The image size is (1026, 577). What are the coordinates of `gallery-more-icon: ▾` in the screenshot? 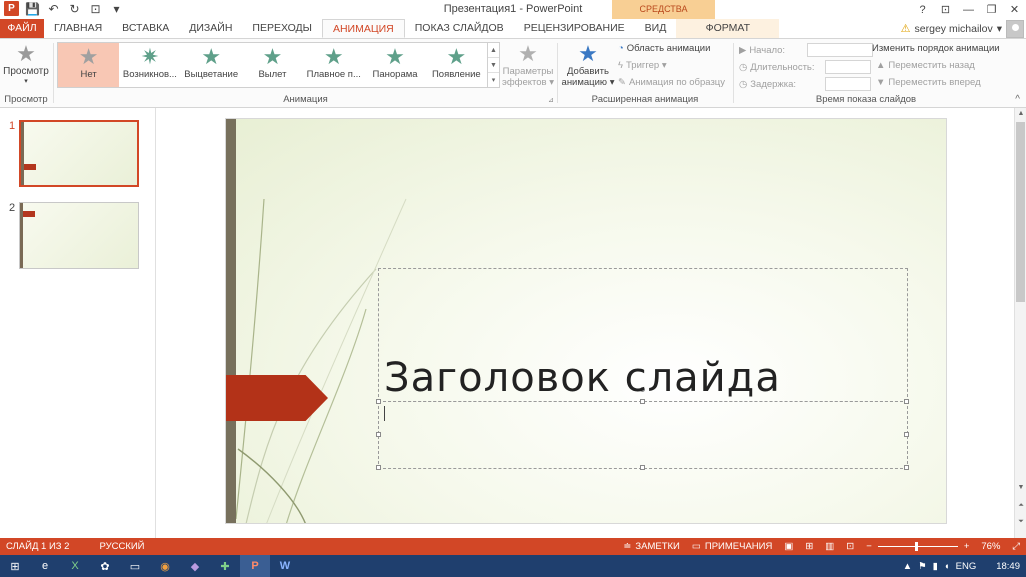 It's located at (493, 80).